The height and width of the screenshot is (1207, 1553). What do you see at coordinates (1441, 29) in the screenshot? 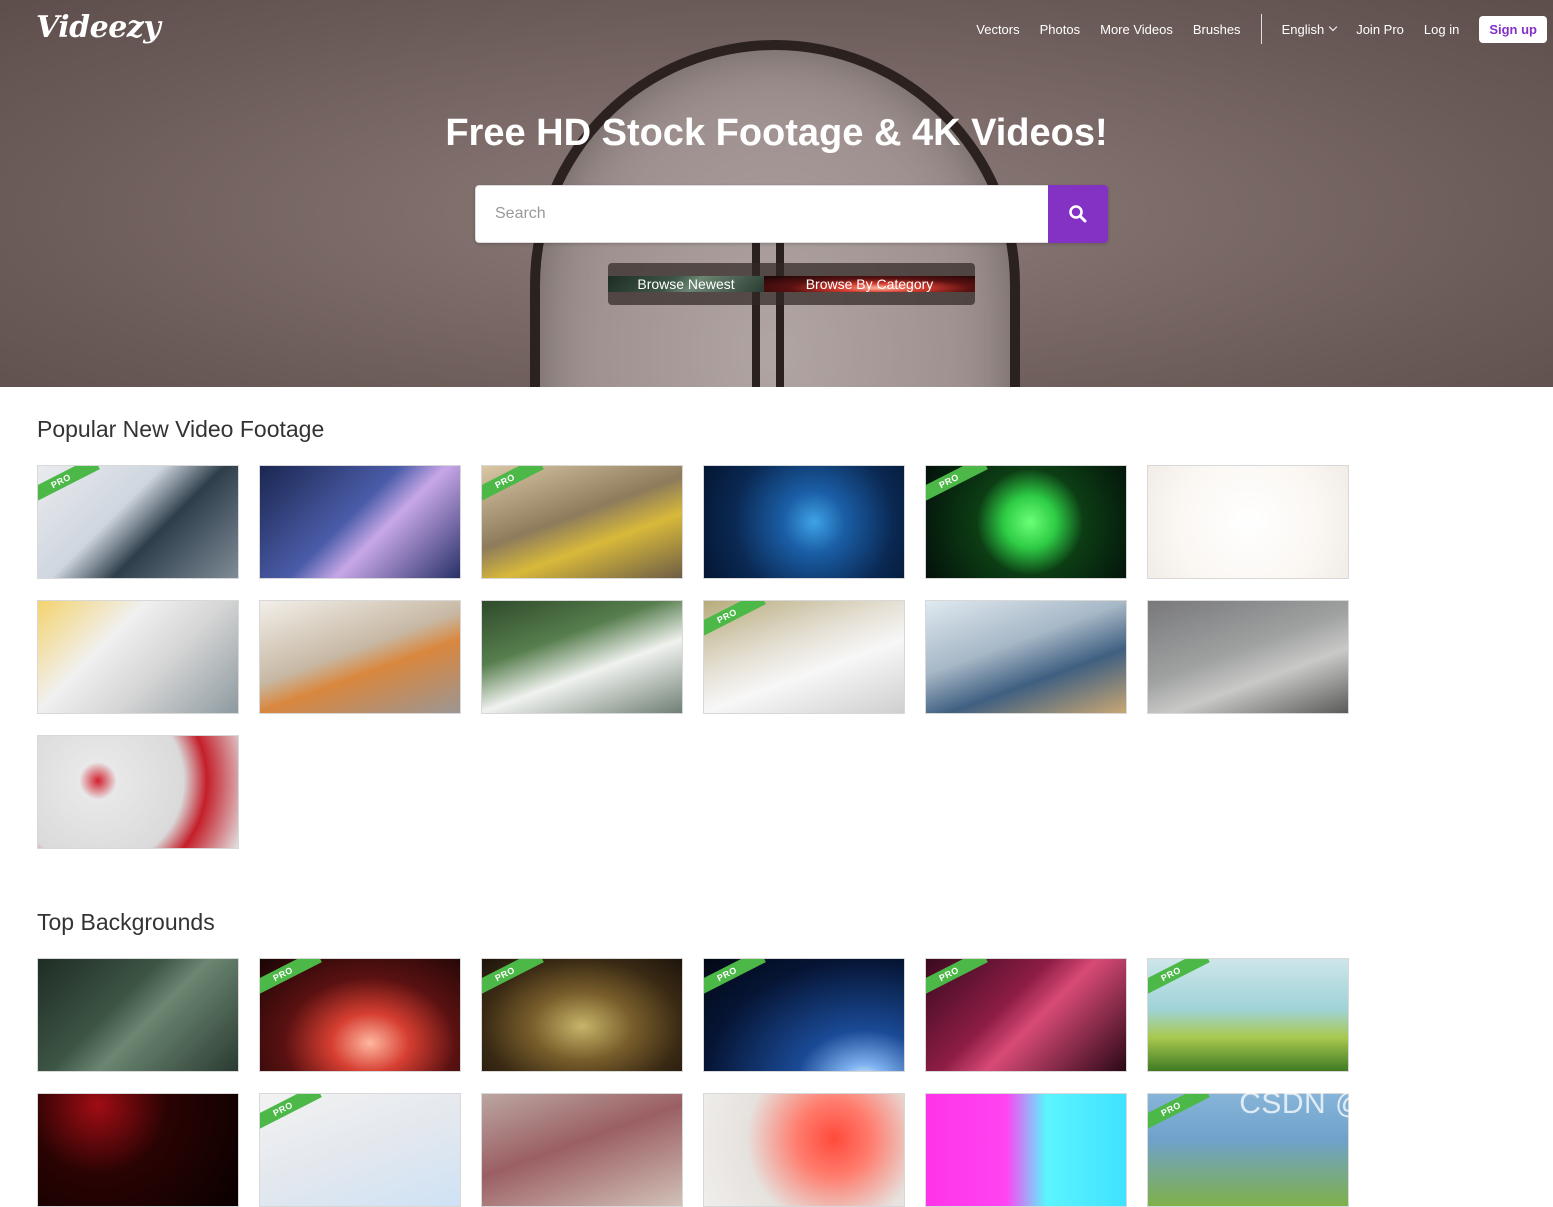
I see `nav-log-in: Log in` at bounding box center [1441, 29].